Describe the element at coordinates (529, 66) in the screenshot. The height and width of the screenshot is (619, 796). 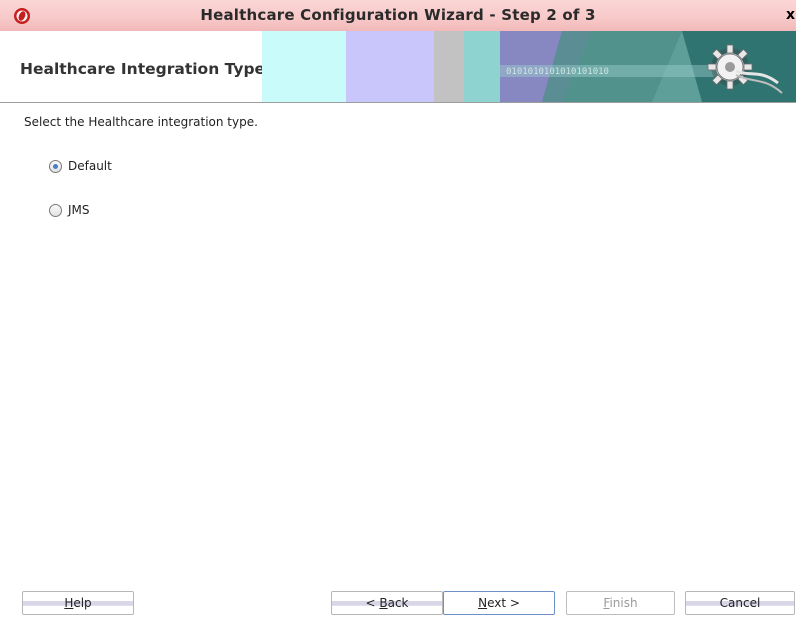
I see `header-banner-graphic: 0101010101010101010` at that location.